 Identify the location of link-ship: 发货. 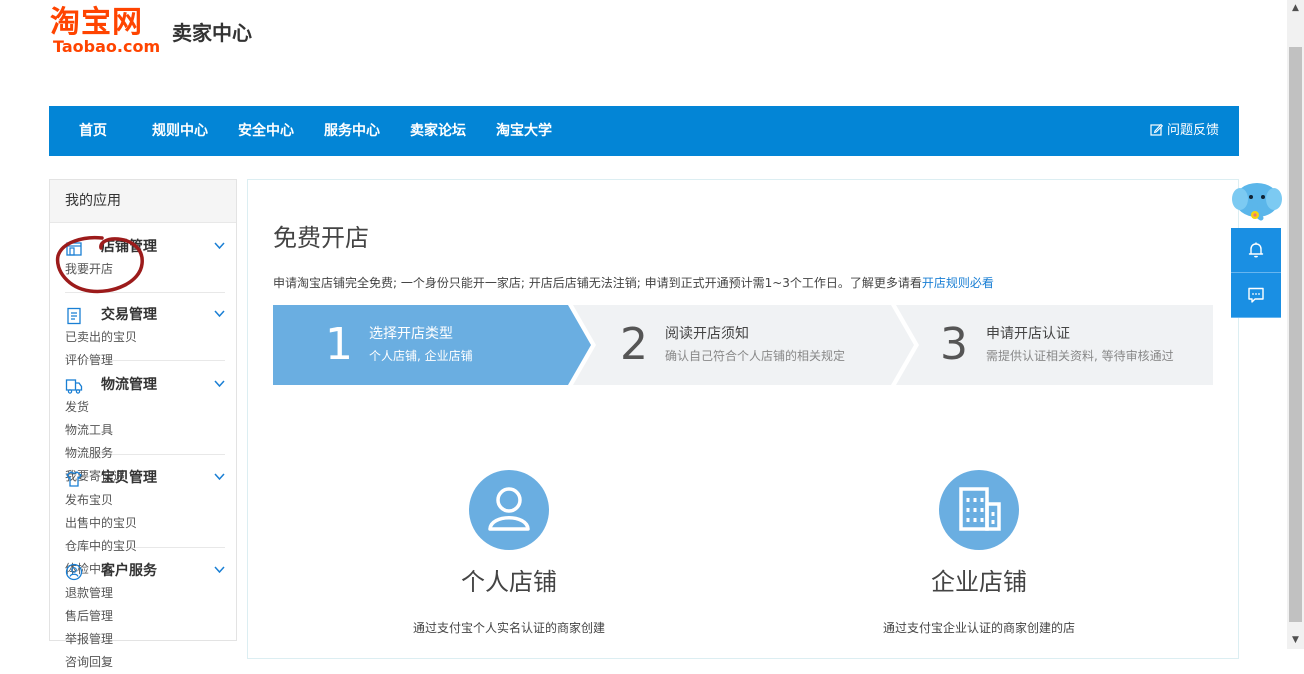
(107, 407).